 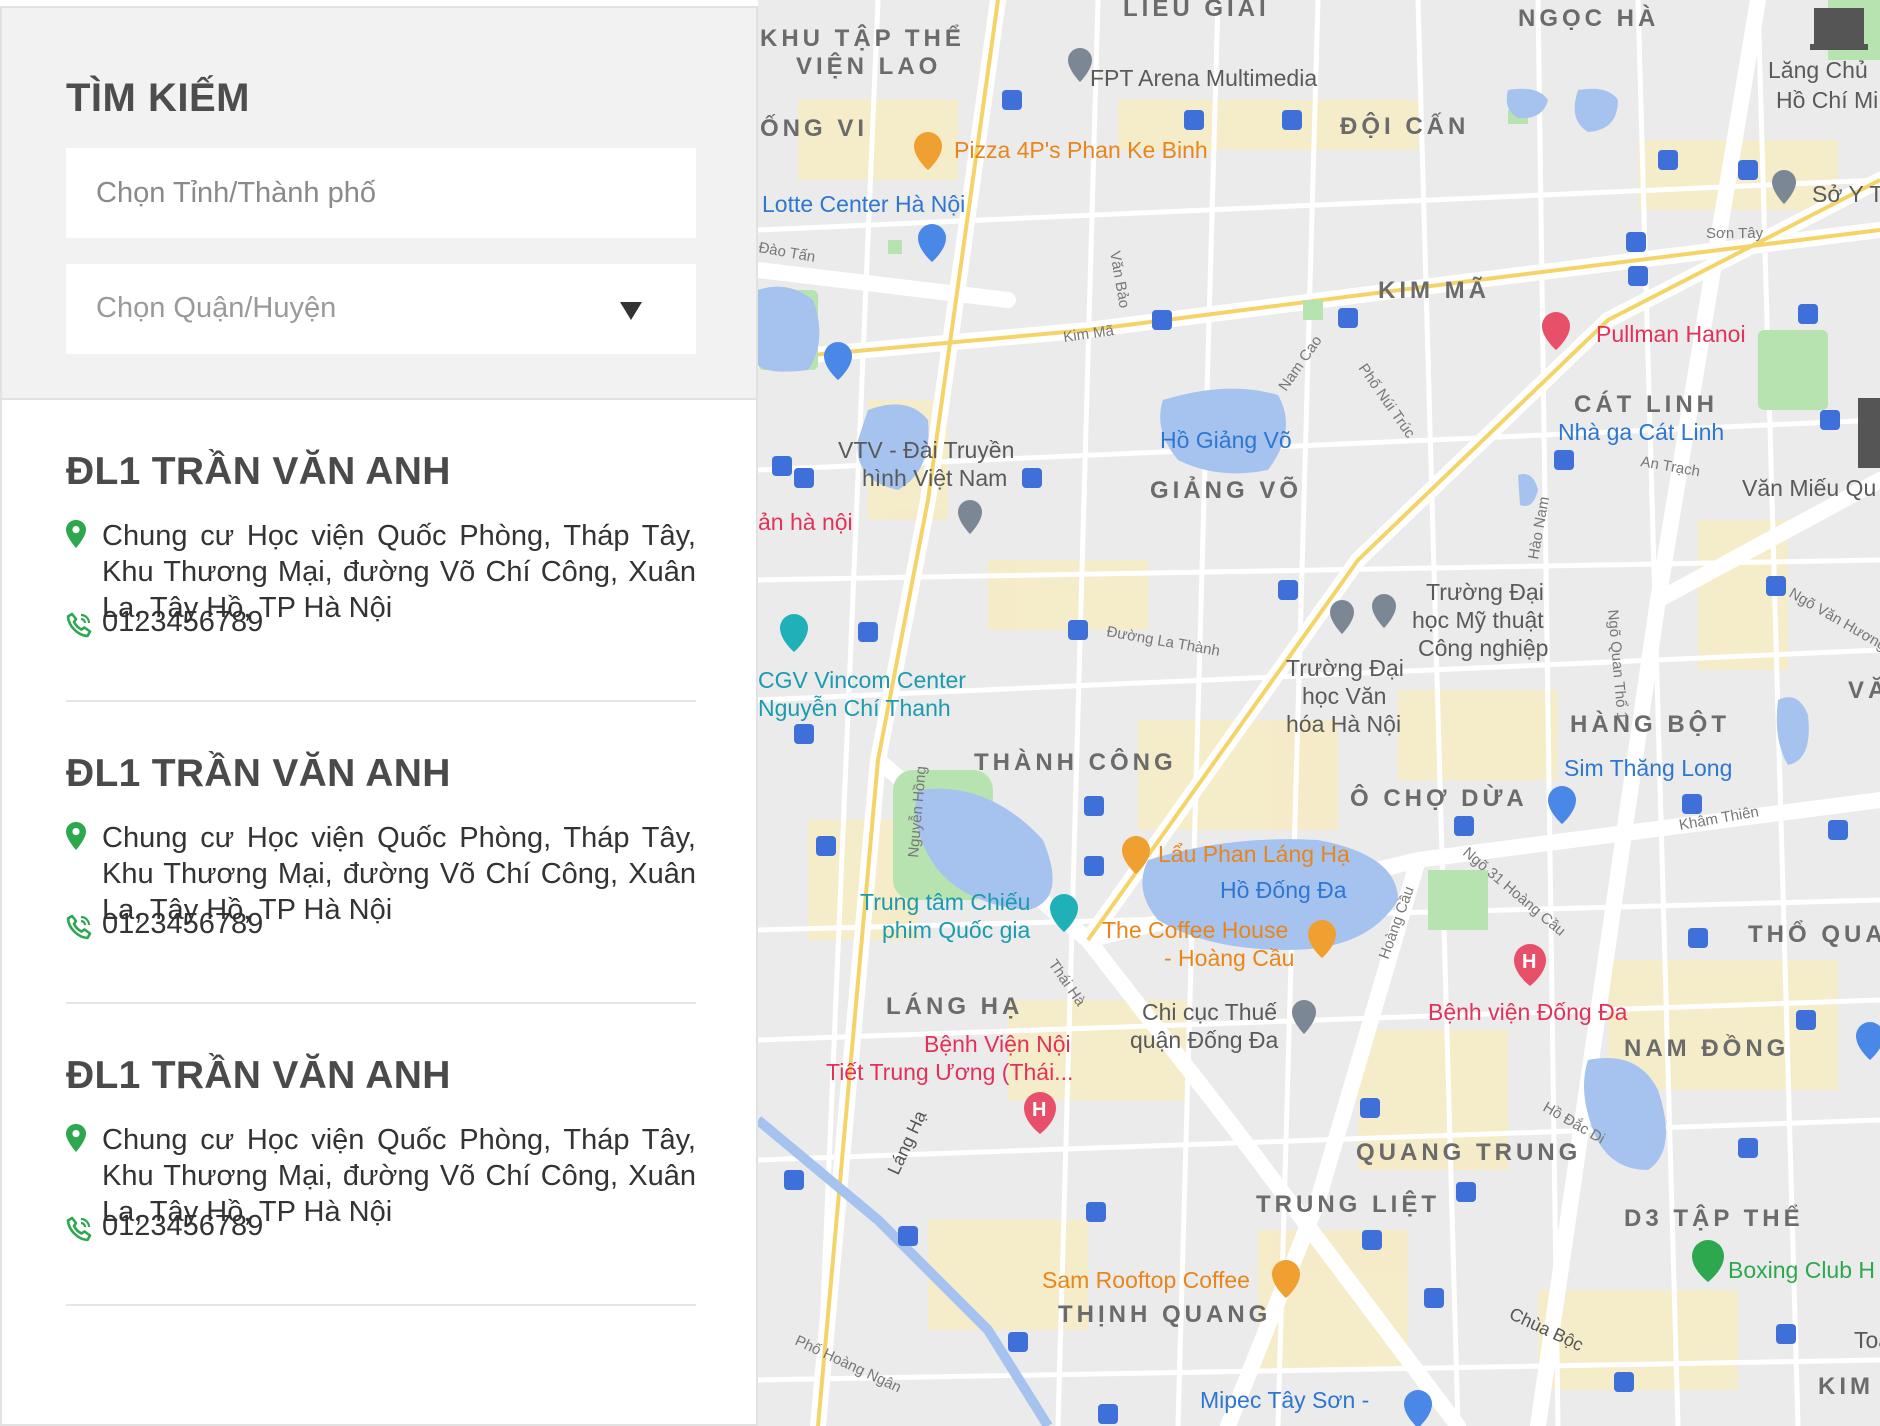 I want to click on area-label: HÀNG BỘT, so click(x=1650, y=724).